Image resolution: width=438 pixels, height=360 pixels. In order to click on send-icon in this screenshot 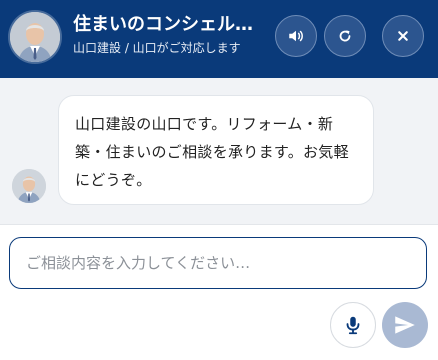, I will do `click(405, 325)`.